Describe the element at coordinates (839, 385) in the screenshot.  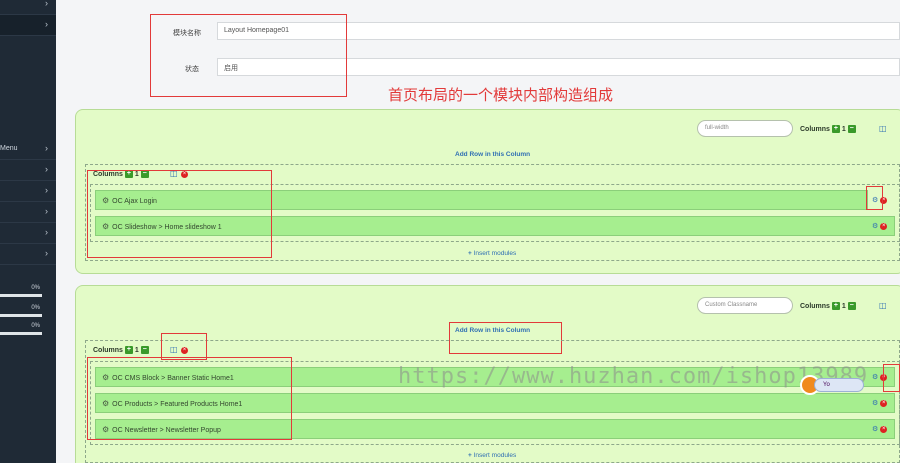
I see `floating-badge: Yo` at that location.